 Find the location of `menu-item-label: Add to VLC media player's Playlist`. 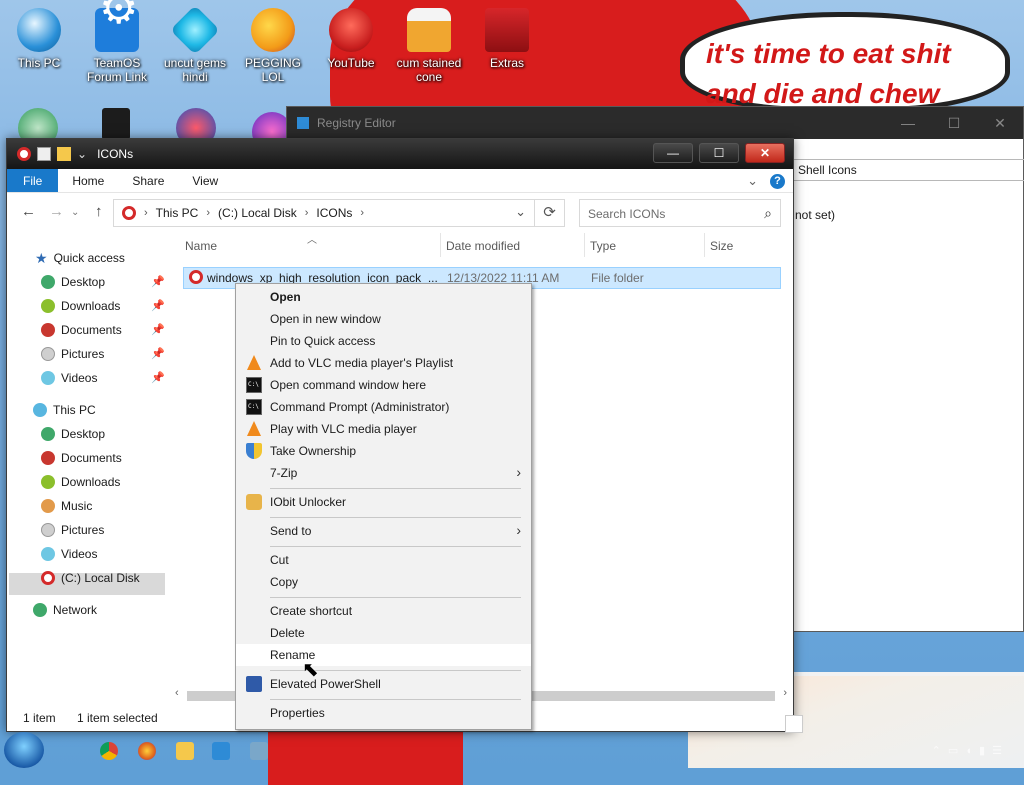

menu-item-label: Add to VLC media player's Playlist is located at coordinates (362, 363).